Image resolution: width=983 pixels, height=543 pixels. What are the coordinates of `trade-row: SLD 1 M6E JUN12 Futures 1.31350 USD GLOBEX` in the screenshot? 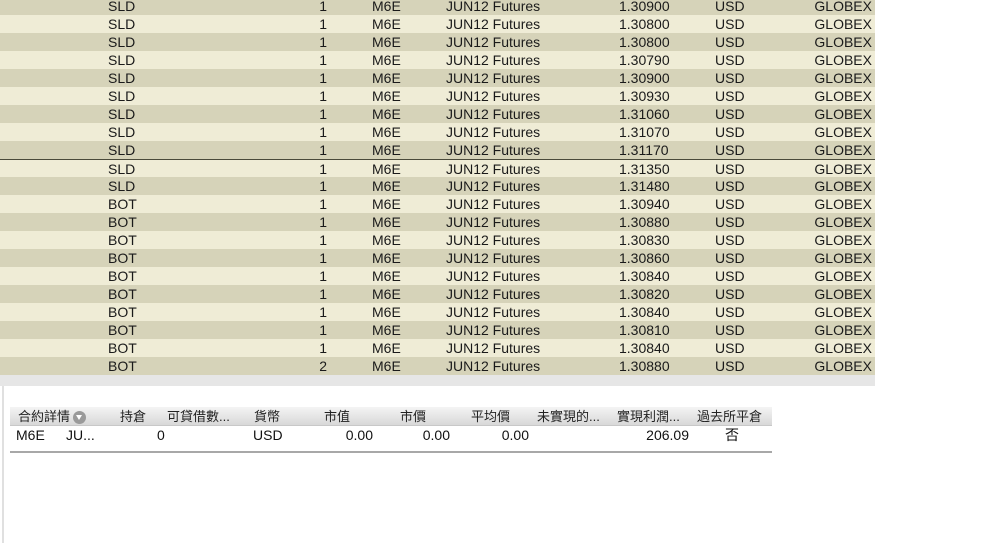 It's located at (437, 168).